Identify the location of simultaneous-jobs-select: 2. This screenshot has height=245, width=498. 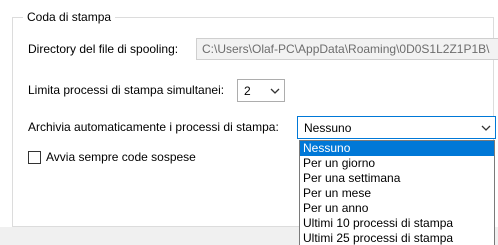
(261, 90).